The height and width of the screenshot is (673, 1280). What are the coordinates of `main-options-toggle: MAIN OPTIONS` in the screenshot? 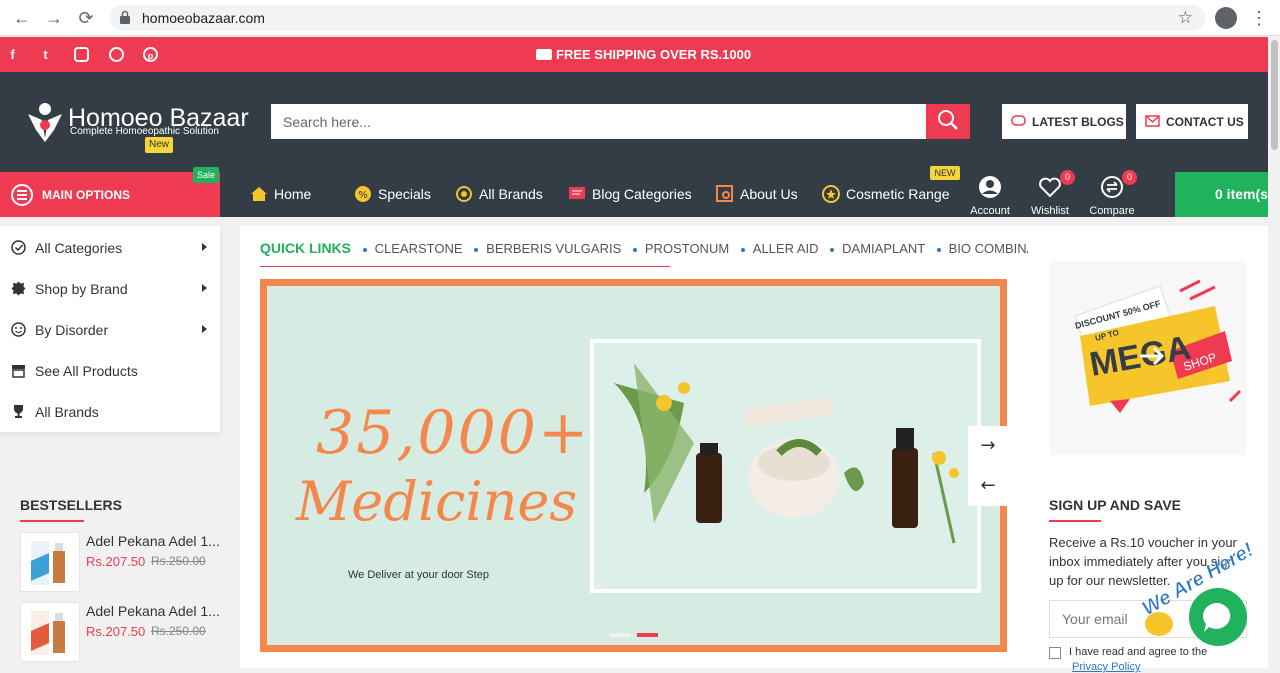 It's located at (110, 194).